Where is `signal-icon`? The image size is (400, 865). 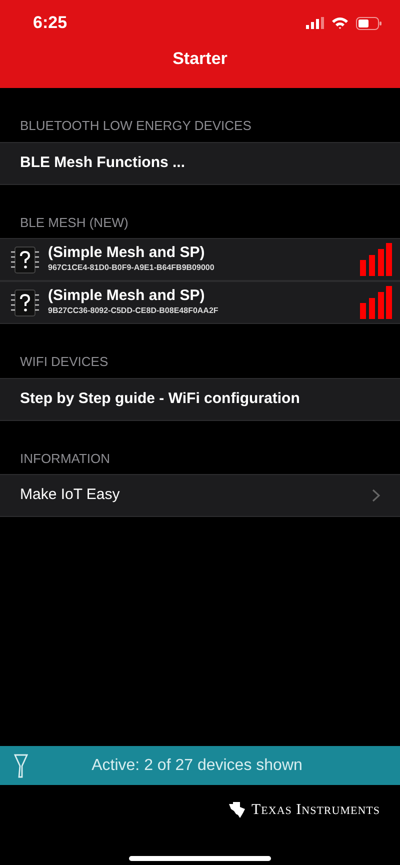
signal-icon is located at coordinates (315, 23).